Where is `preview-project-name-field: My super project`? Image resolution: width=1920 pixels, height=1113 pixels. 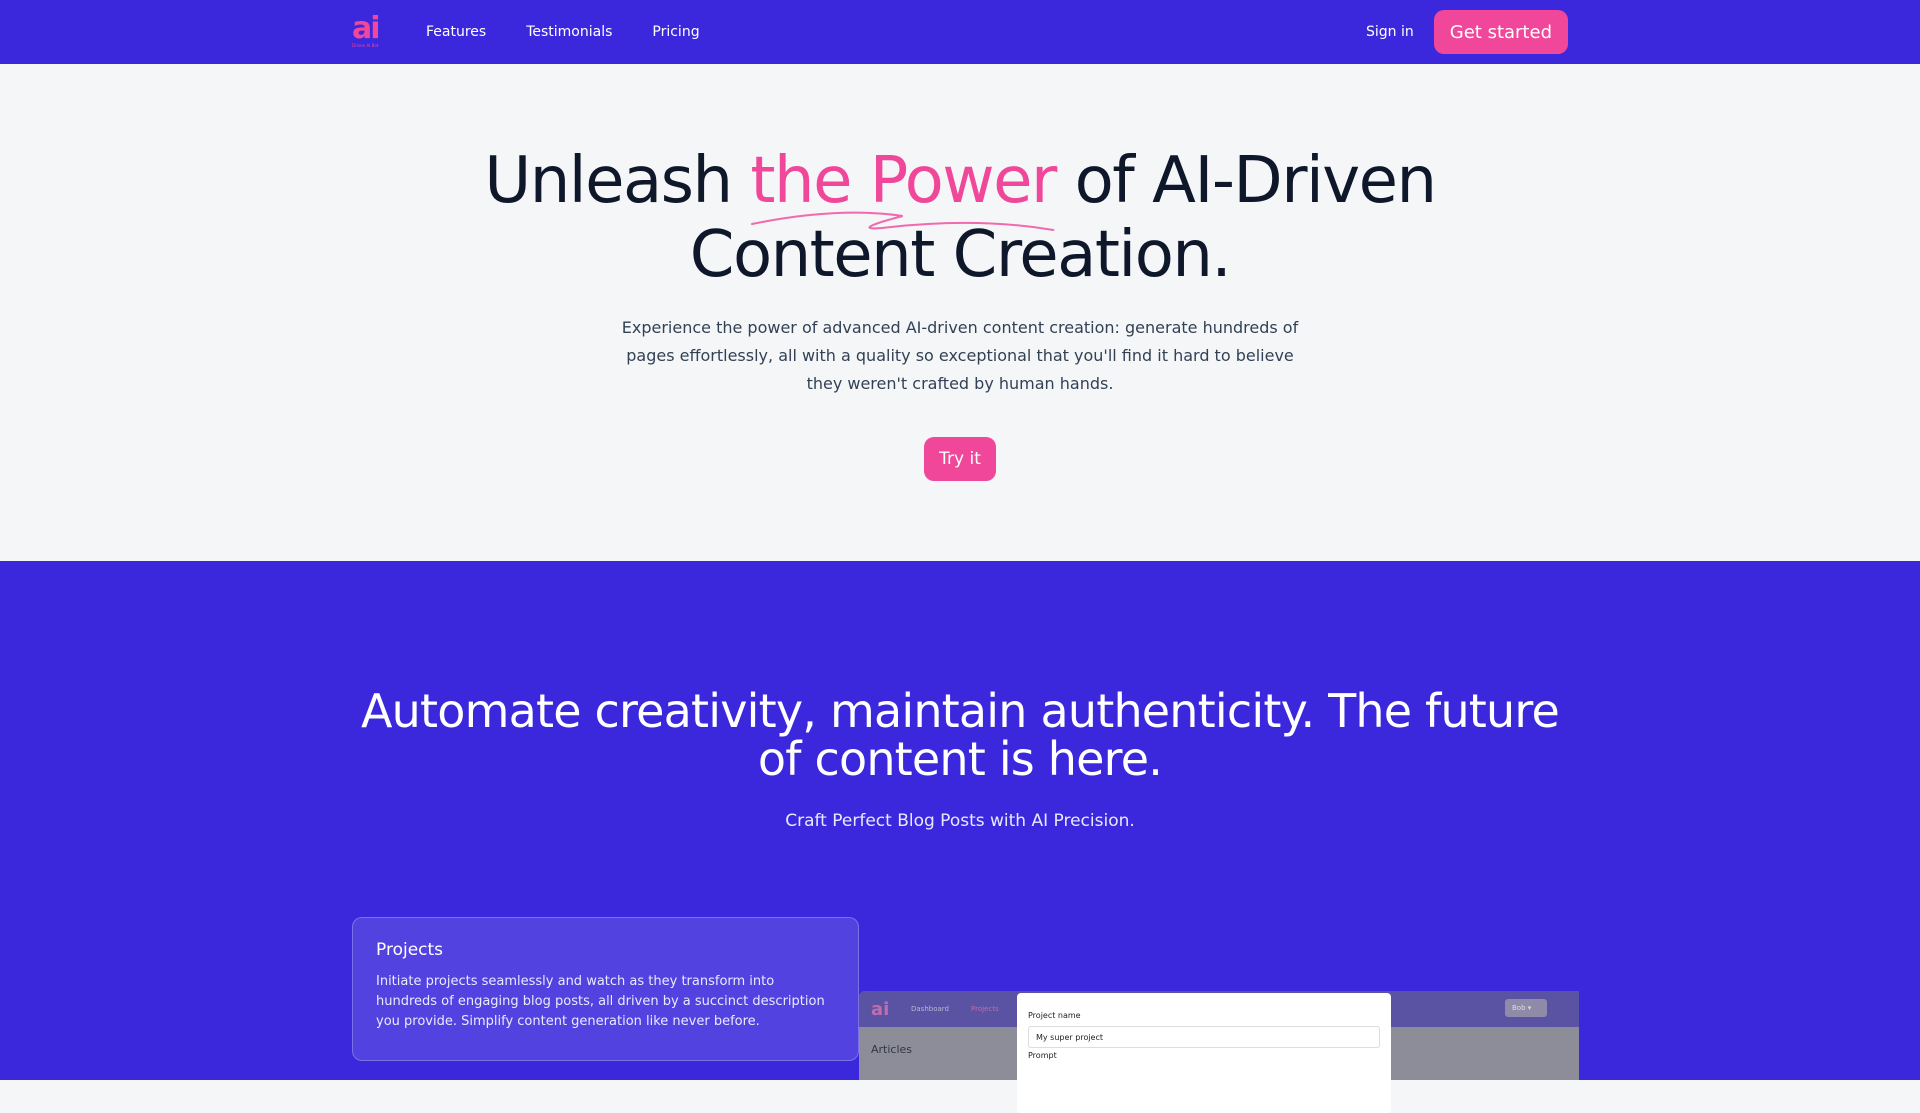 preview-project-name-field: My super project is located at coordinates (1204, 1037).